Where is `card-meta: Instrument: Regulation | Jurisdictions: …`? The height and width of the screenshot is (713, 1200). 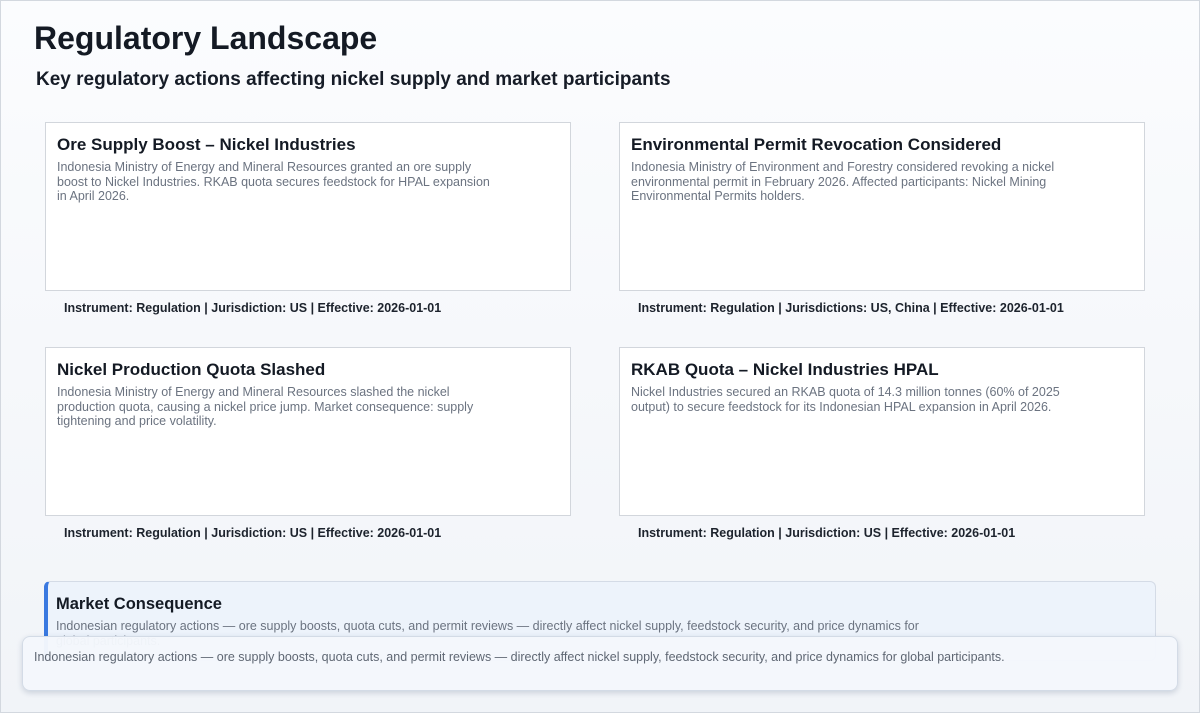
card-meta: Instrument: Regulation | Jurisdictions: … is located at coordinates (851, 308).